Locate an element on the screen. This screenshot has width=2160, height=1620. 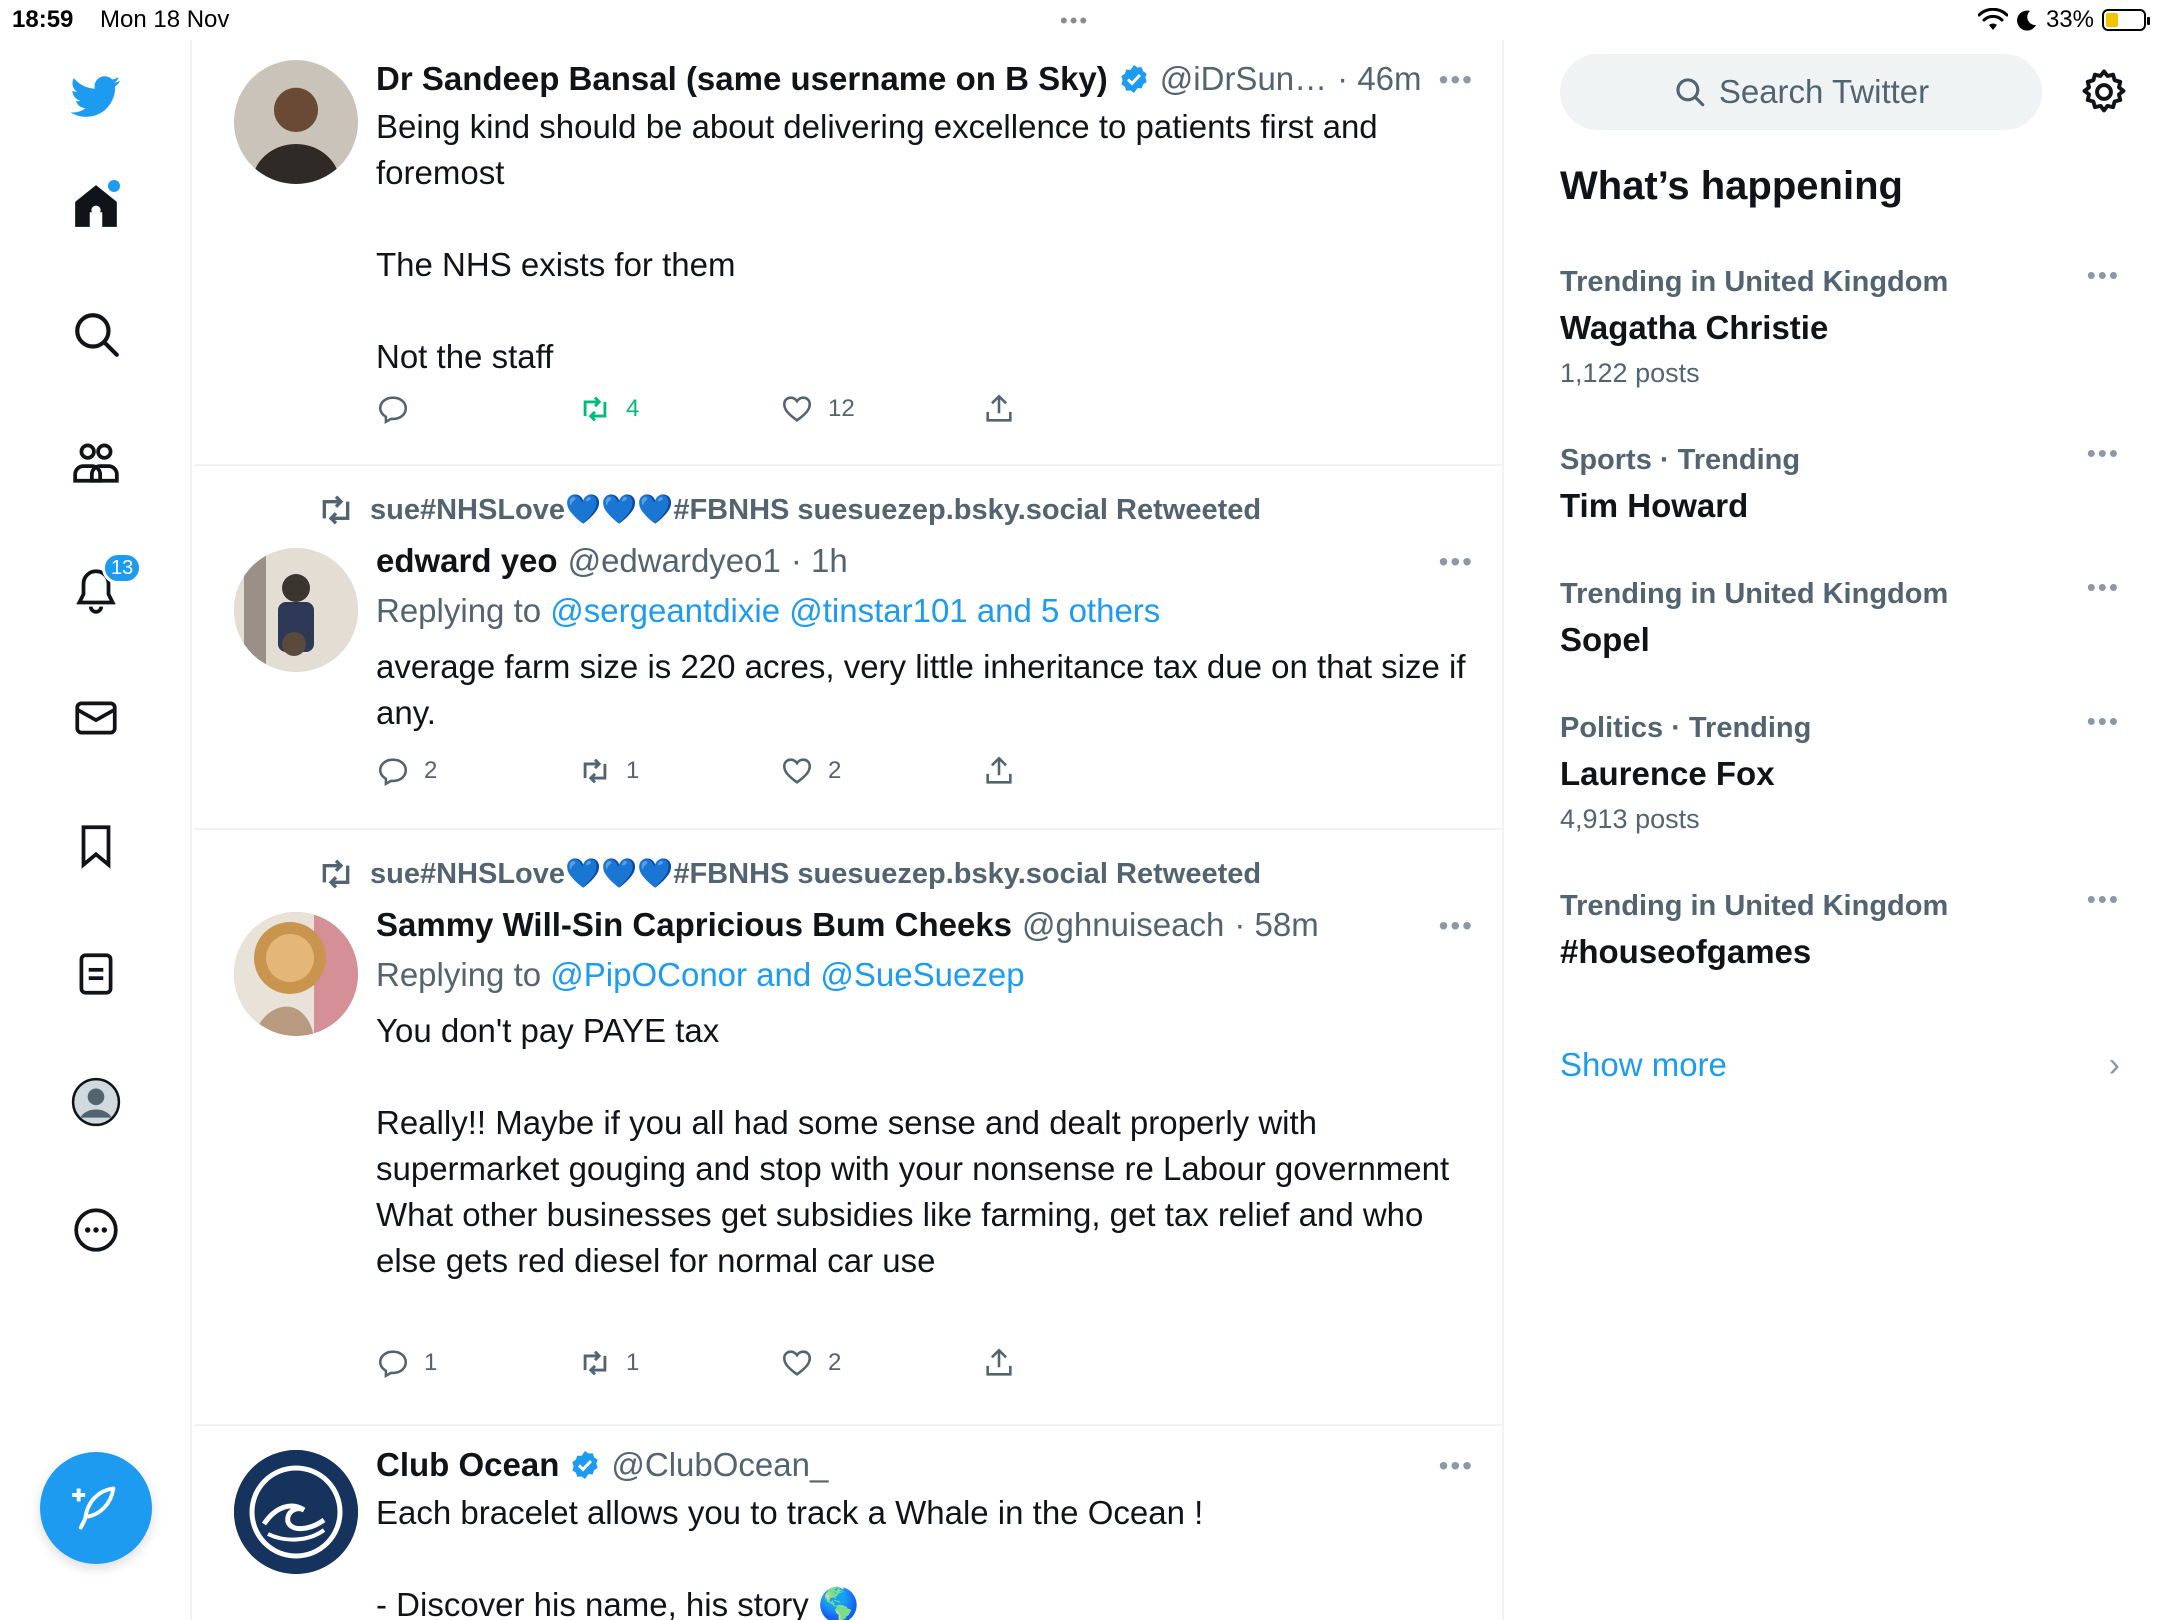
timestamp: · 1h is located at coordinates (819, 561).